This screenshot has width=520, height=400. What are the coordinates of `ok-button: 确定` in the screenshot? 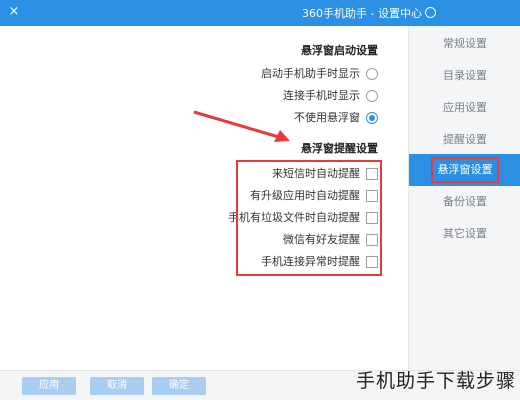 It's located at (179, 386).